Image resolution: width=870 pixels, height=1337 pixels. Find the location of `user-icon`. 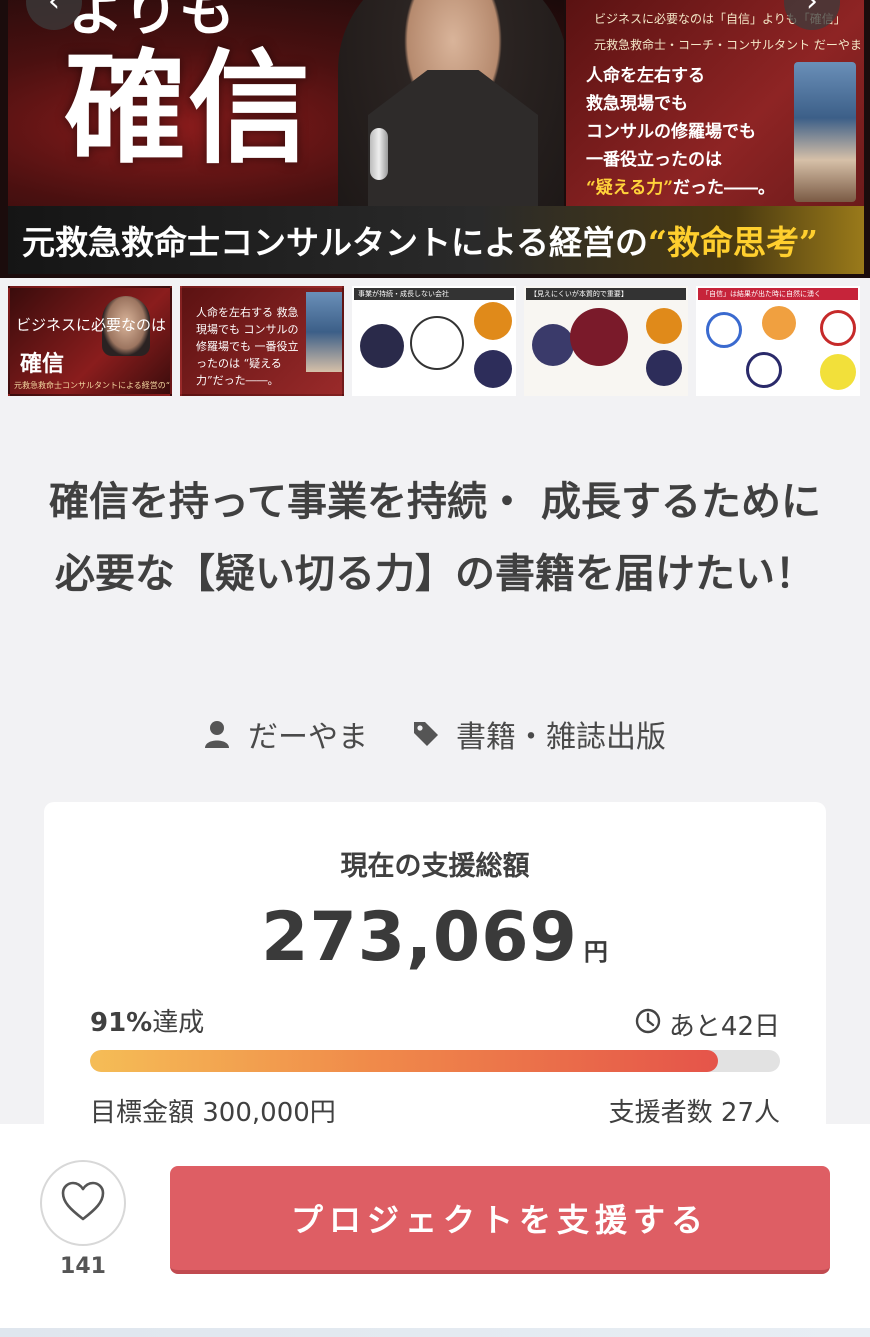

user-icon is located at coordinates (217, 734).